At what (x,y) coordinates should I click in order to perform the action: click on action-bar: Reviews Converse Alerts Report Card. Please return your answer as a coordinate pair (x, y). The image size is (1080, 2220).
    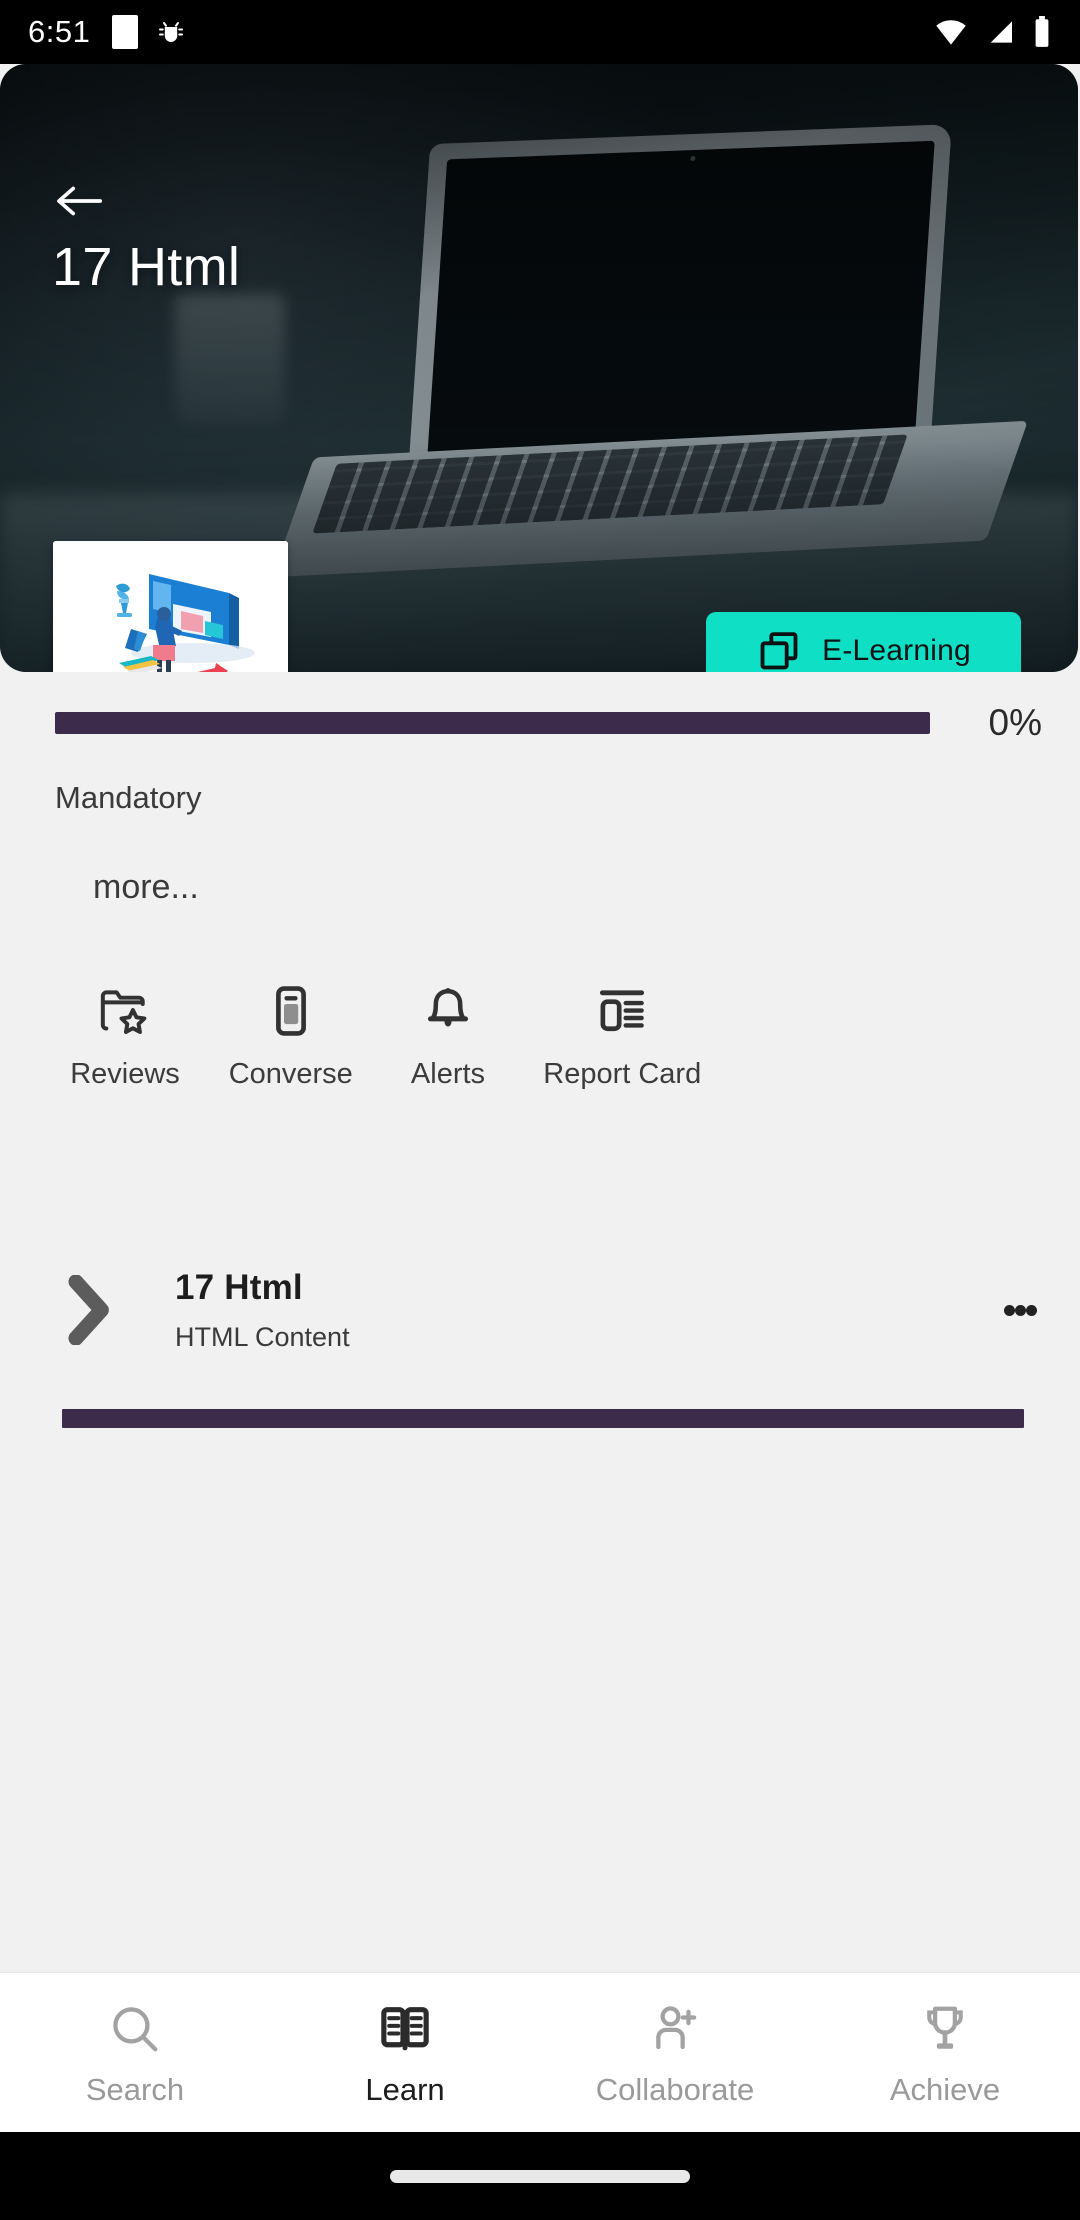
    Looking at the image, I should click on (380, 1055).